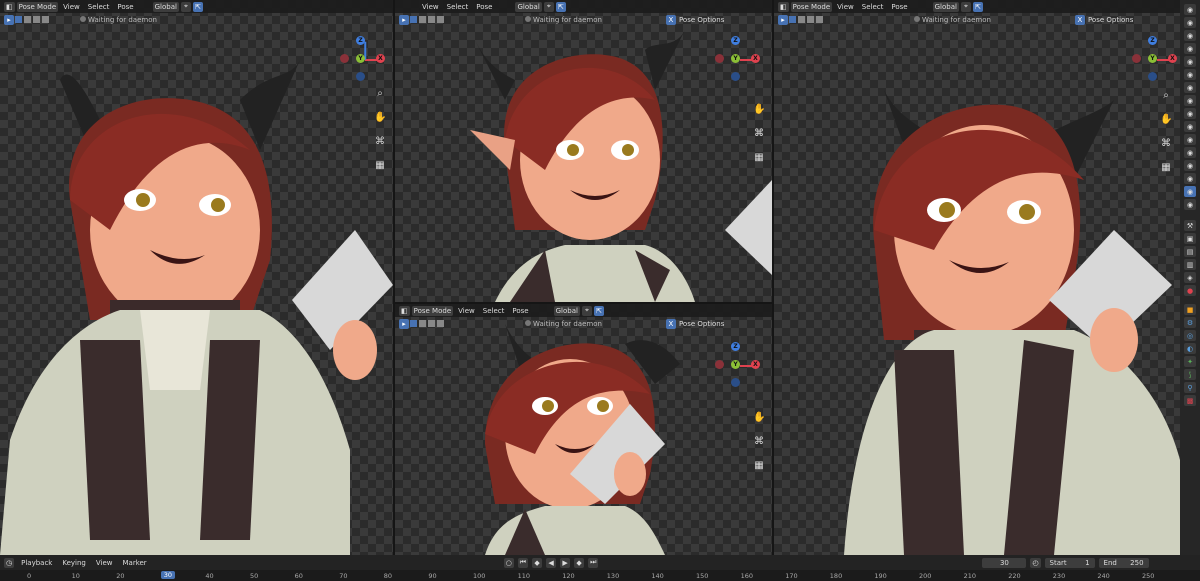  Describe the element at coordinates (1190, 387) in the screenshot. I see `bone-icon: ⚲` at that location.